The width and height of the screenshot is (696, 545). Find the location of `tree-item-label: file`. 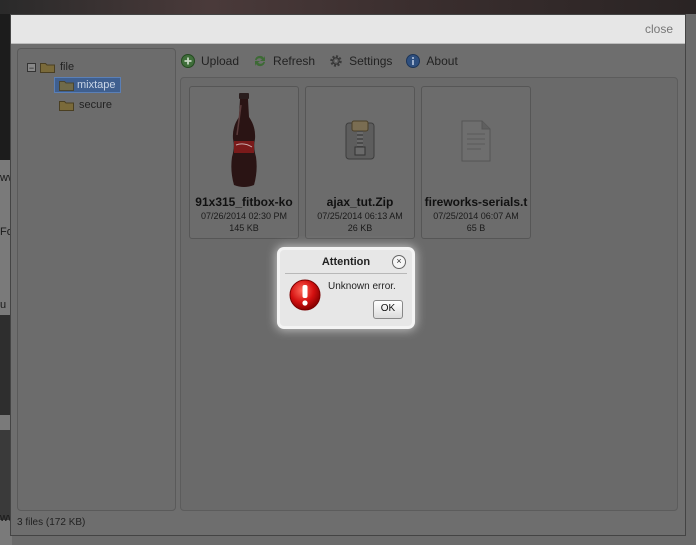

tree-item-label: file is located at coordinates (67, 67).